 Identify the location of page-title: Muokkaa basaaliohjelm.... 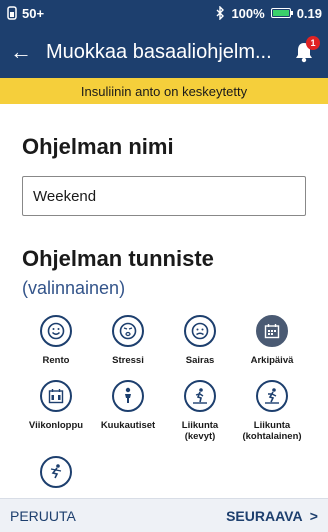
(159, 51).